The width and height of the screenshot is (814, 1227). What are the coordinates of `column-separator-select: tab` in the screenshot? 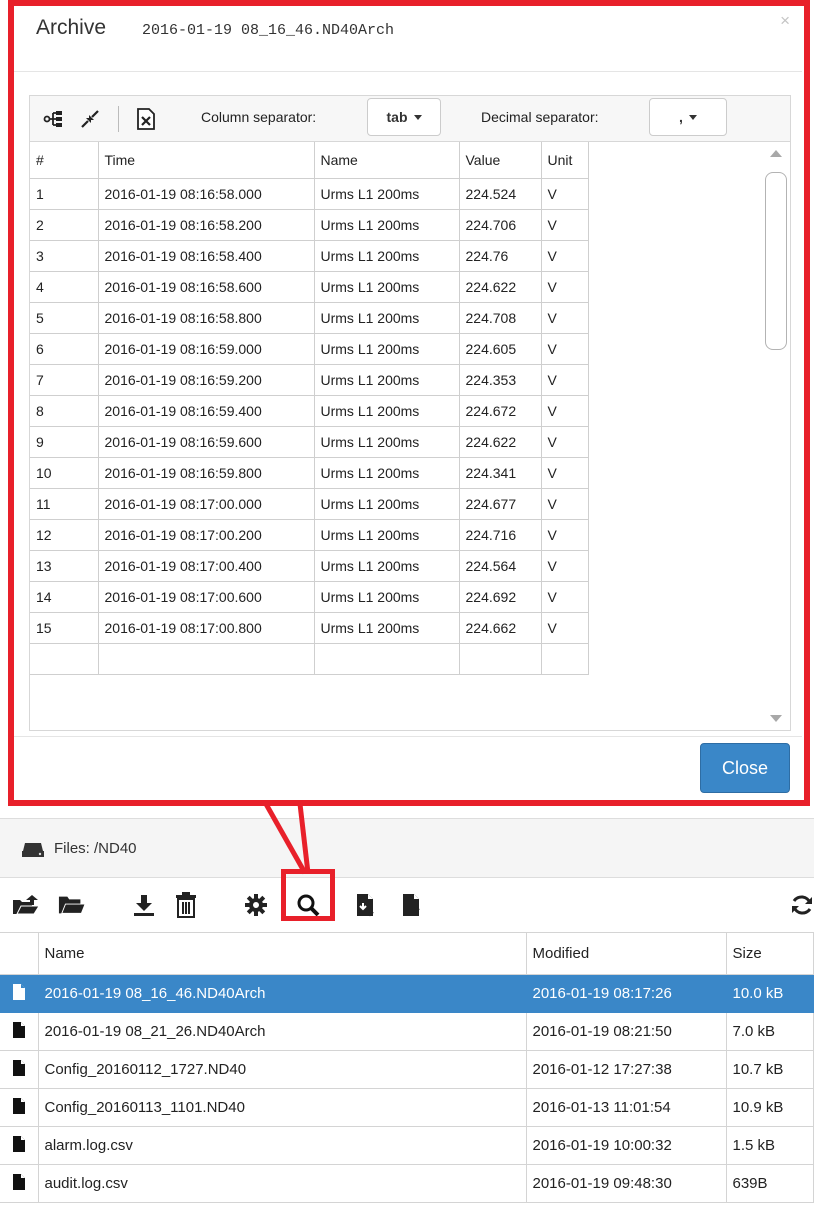 It's located at (404, 117).